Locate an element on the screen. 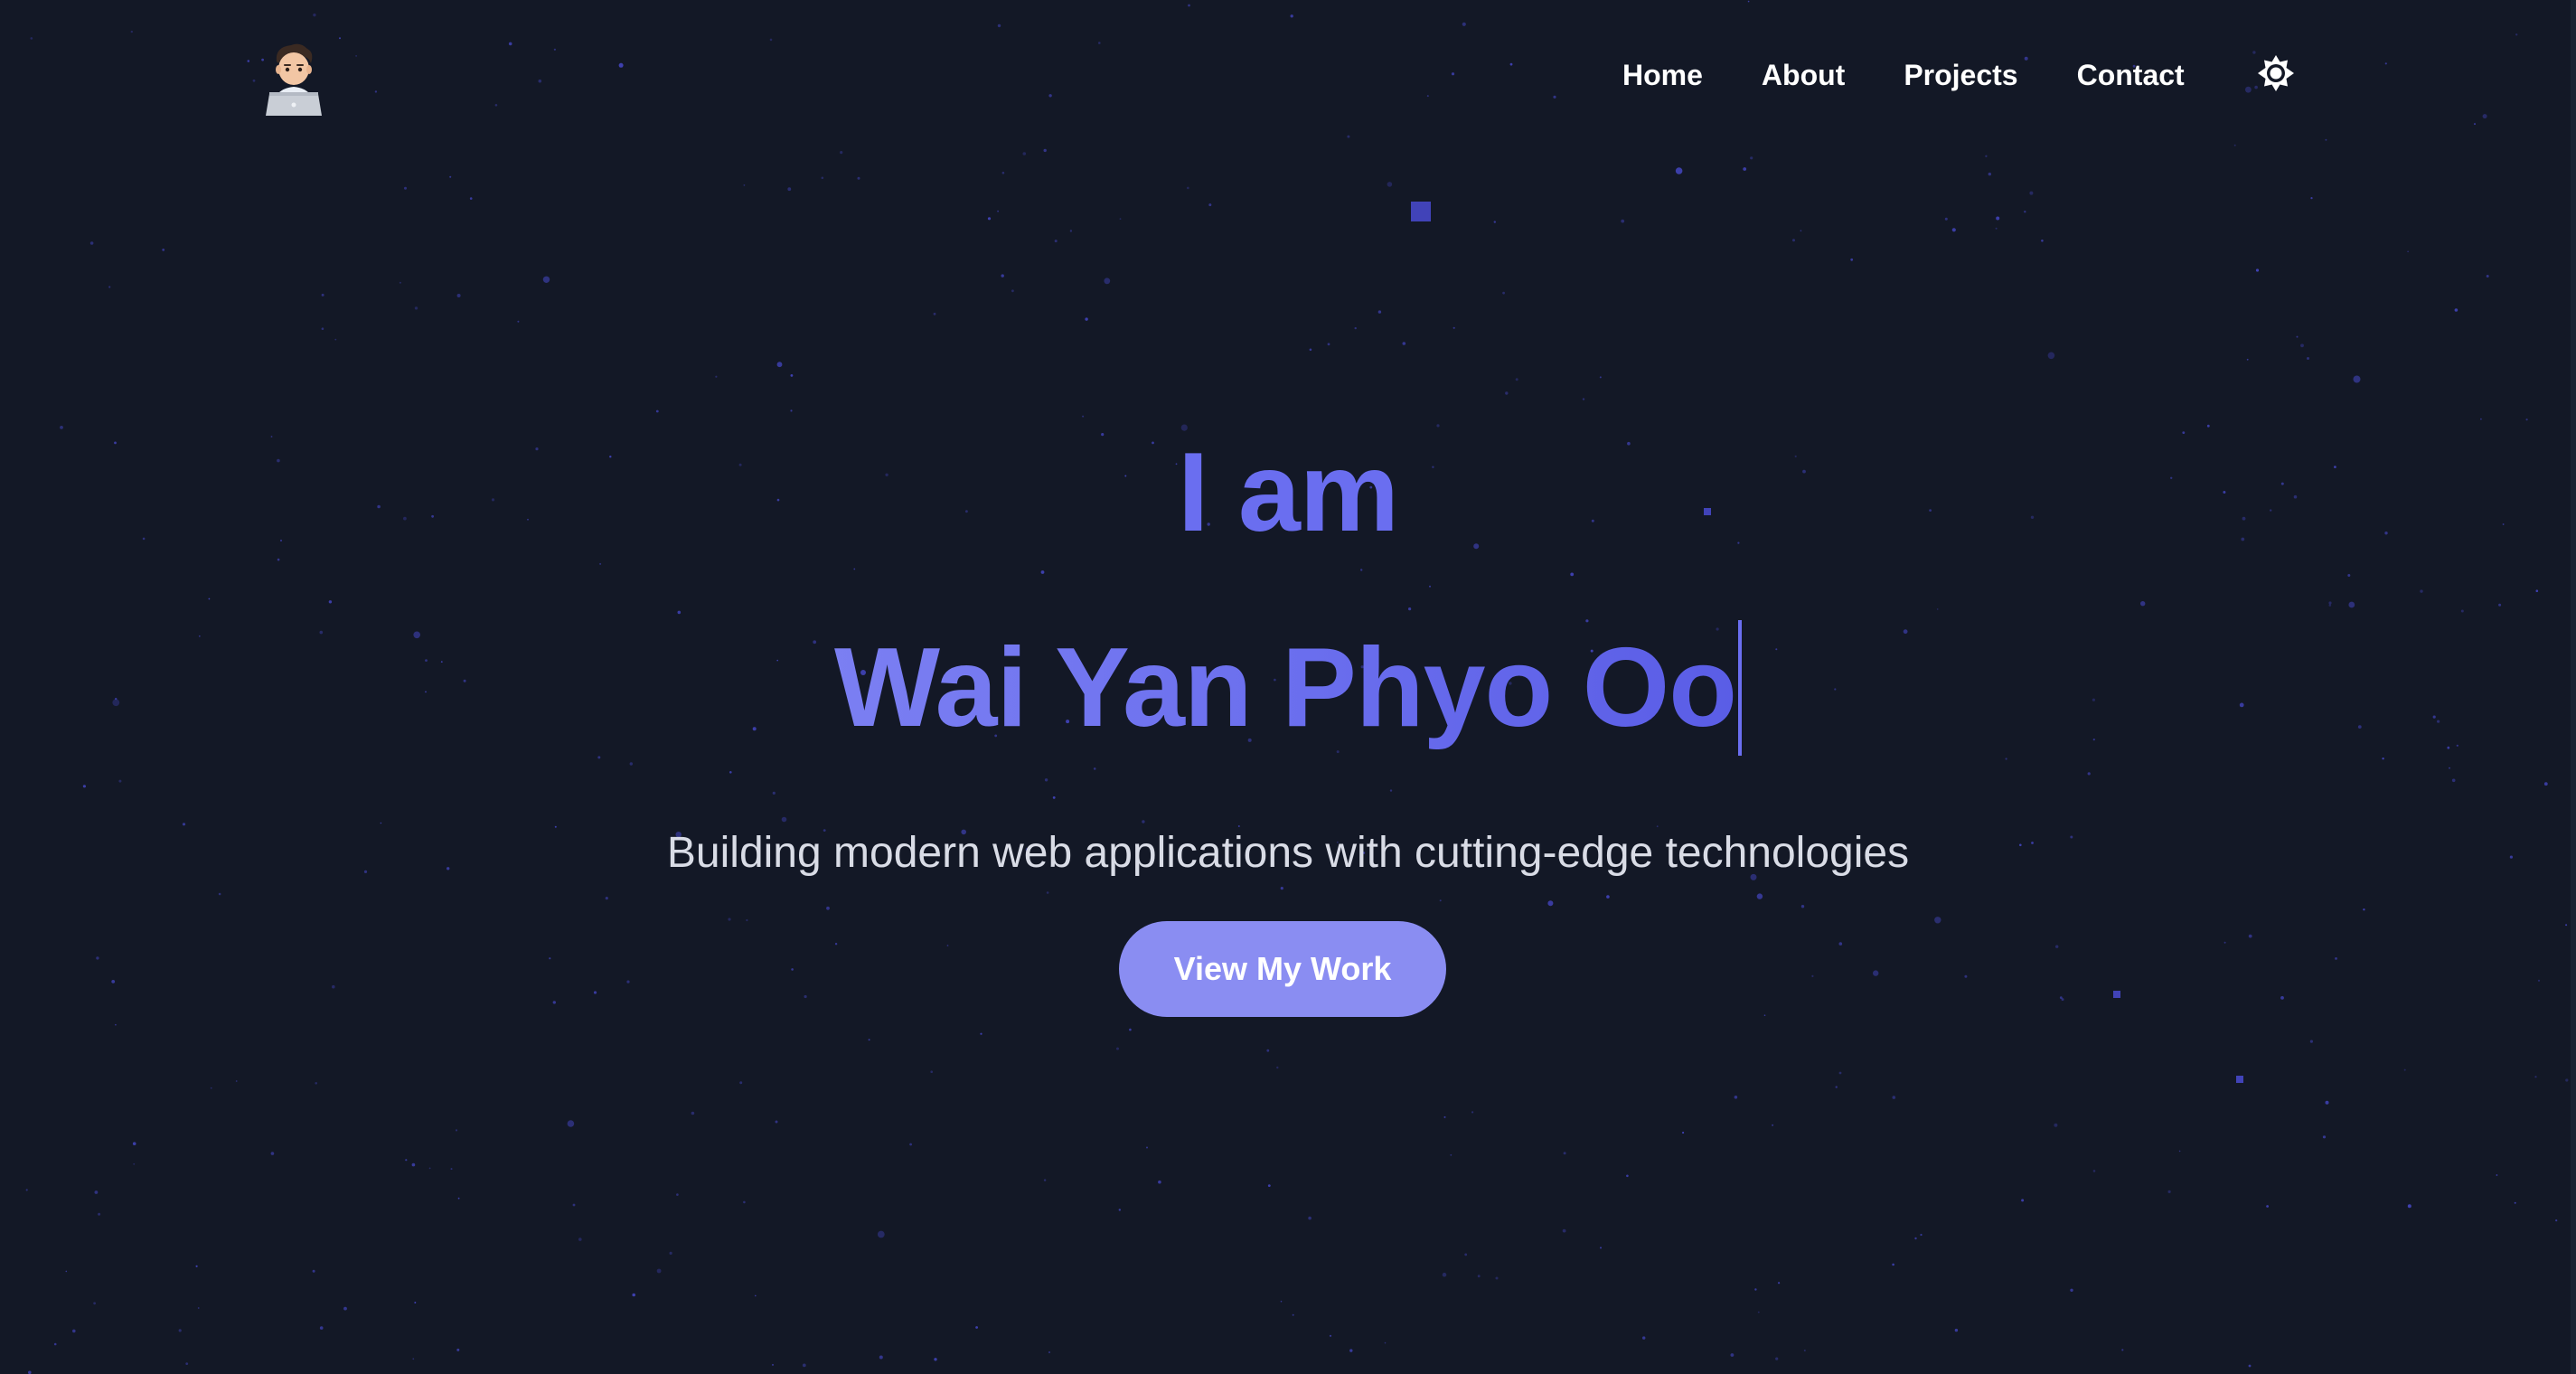 The height and width of the screenshot is (1374, 2576). theme-toggle-button is located at coordinates (2276, 73).